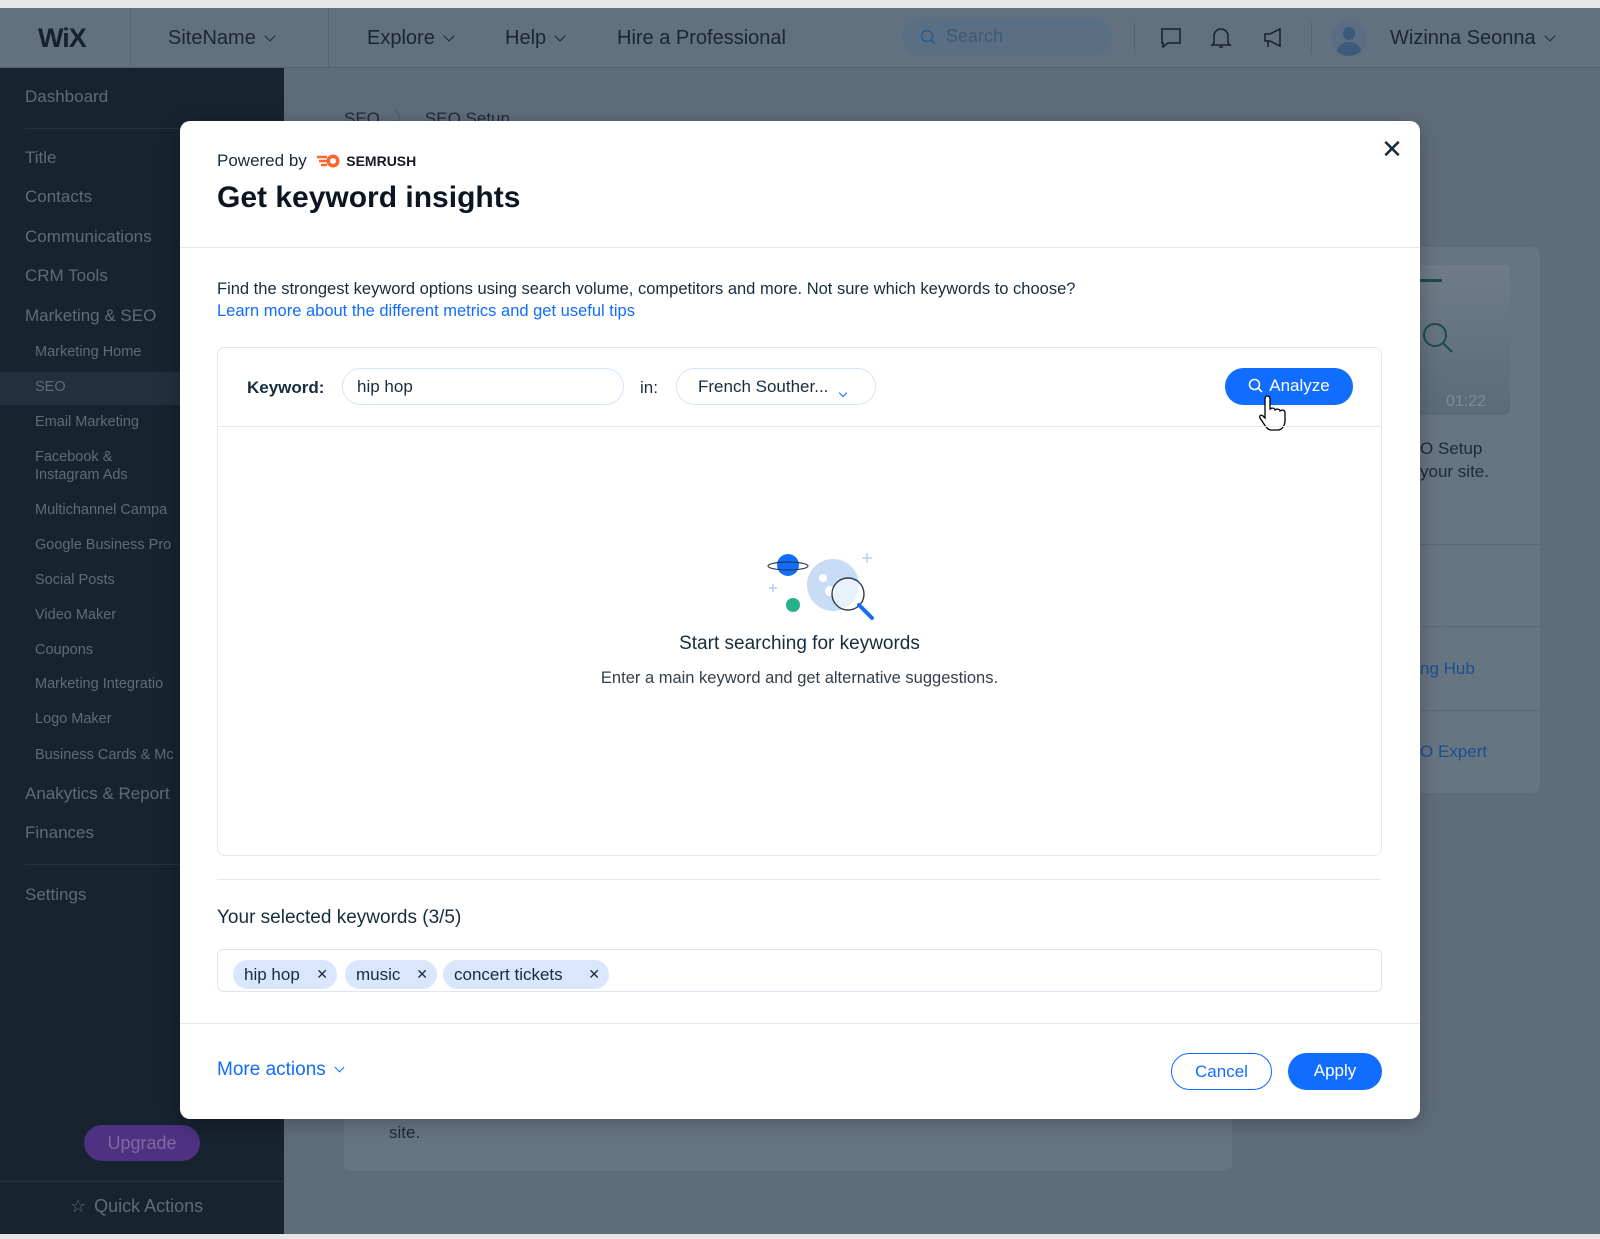 This screenshot has height=1239, width=1600. I want to click on quick-actions-icon: ☆, so click(78, 1206).